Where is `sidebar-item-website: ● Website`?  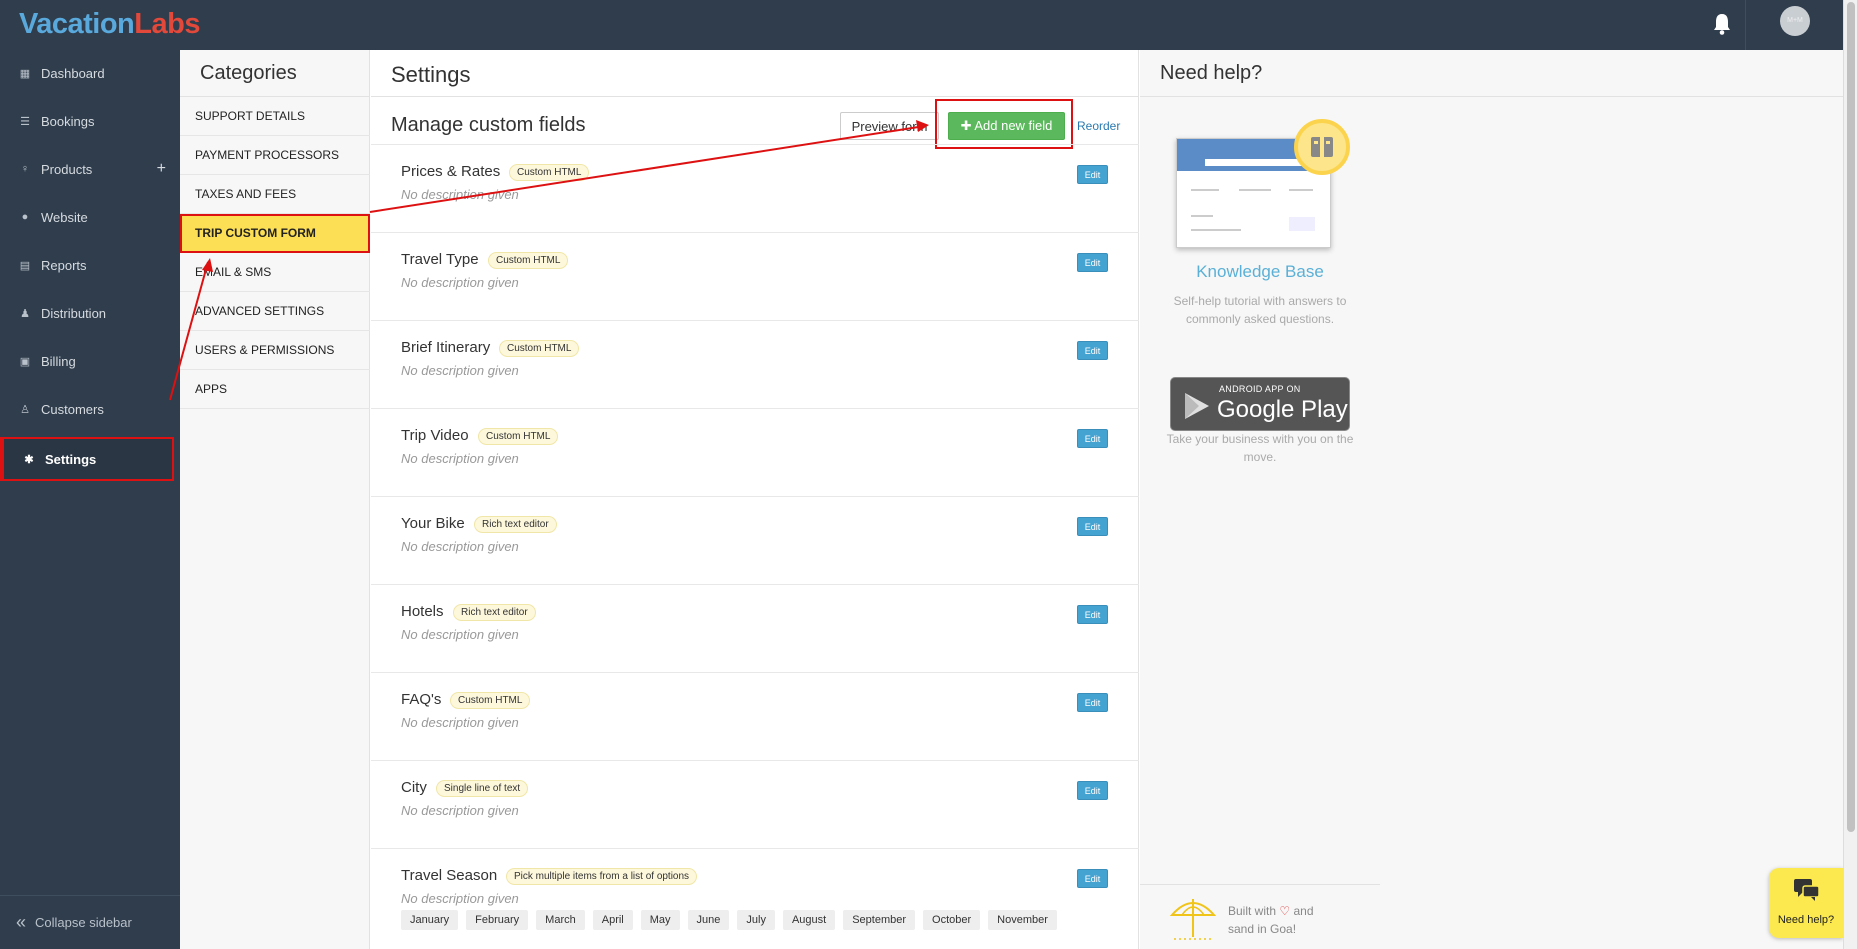 sidebar-item-website: ● Website is located at coordinates (90, 217).